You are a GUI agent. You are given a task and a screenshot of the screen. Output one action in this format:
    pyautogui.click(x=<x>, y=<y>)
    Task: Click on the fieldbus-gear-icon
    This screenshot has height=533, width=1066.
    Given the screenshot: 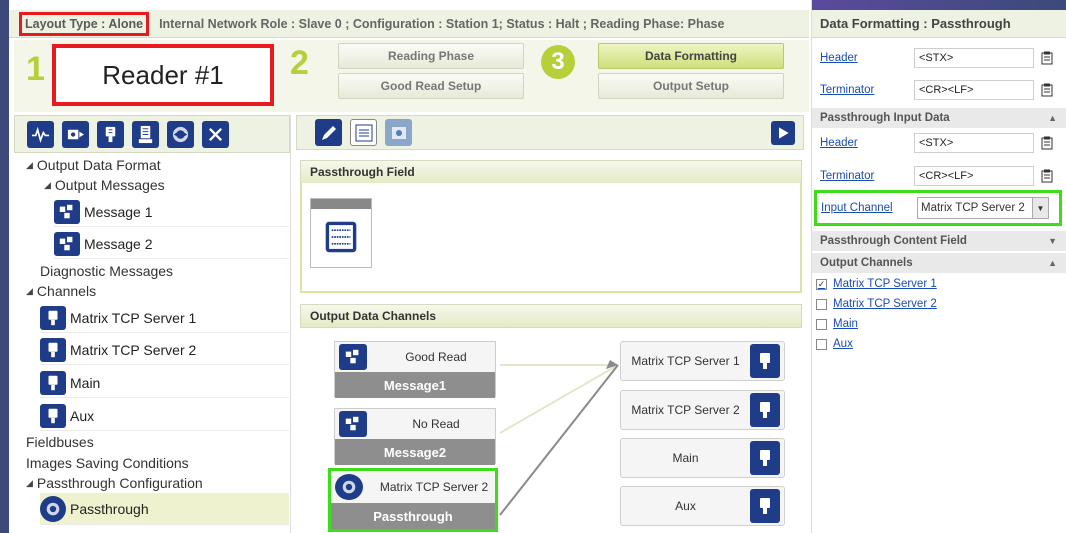 What is the action you would take?
    pyautogui.click(x=180, y=134)
    